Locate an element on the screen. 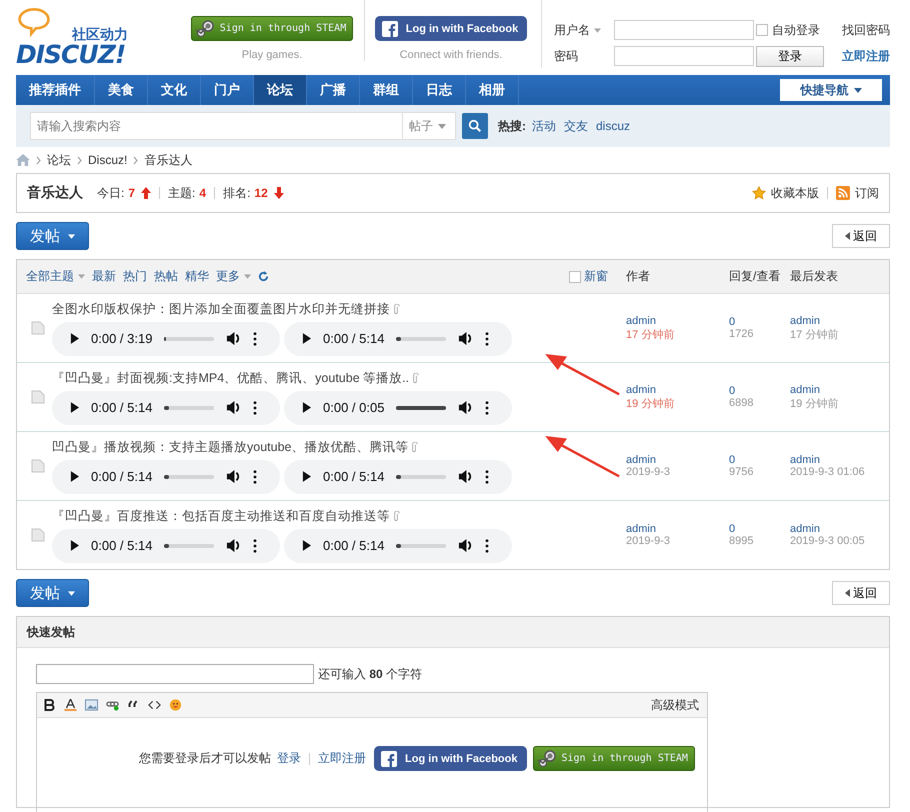 The height and width of the screenshot is (812, 910). breadcrumb-link: 音乐达人 is located at coordinates (168, 160).